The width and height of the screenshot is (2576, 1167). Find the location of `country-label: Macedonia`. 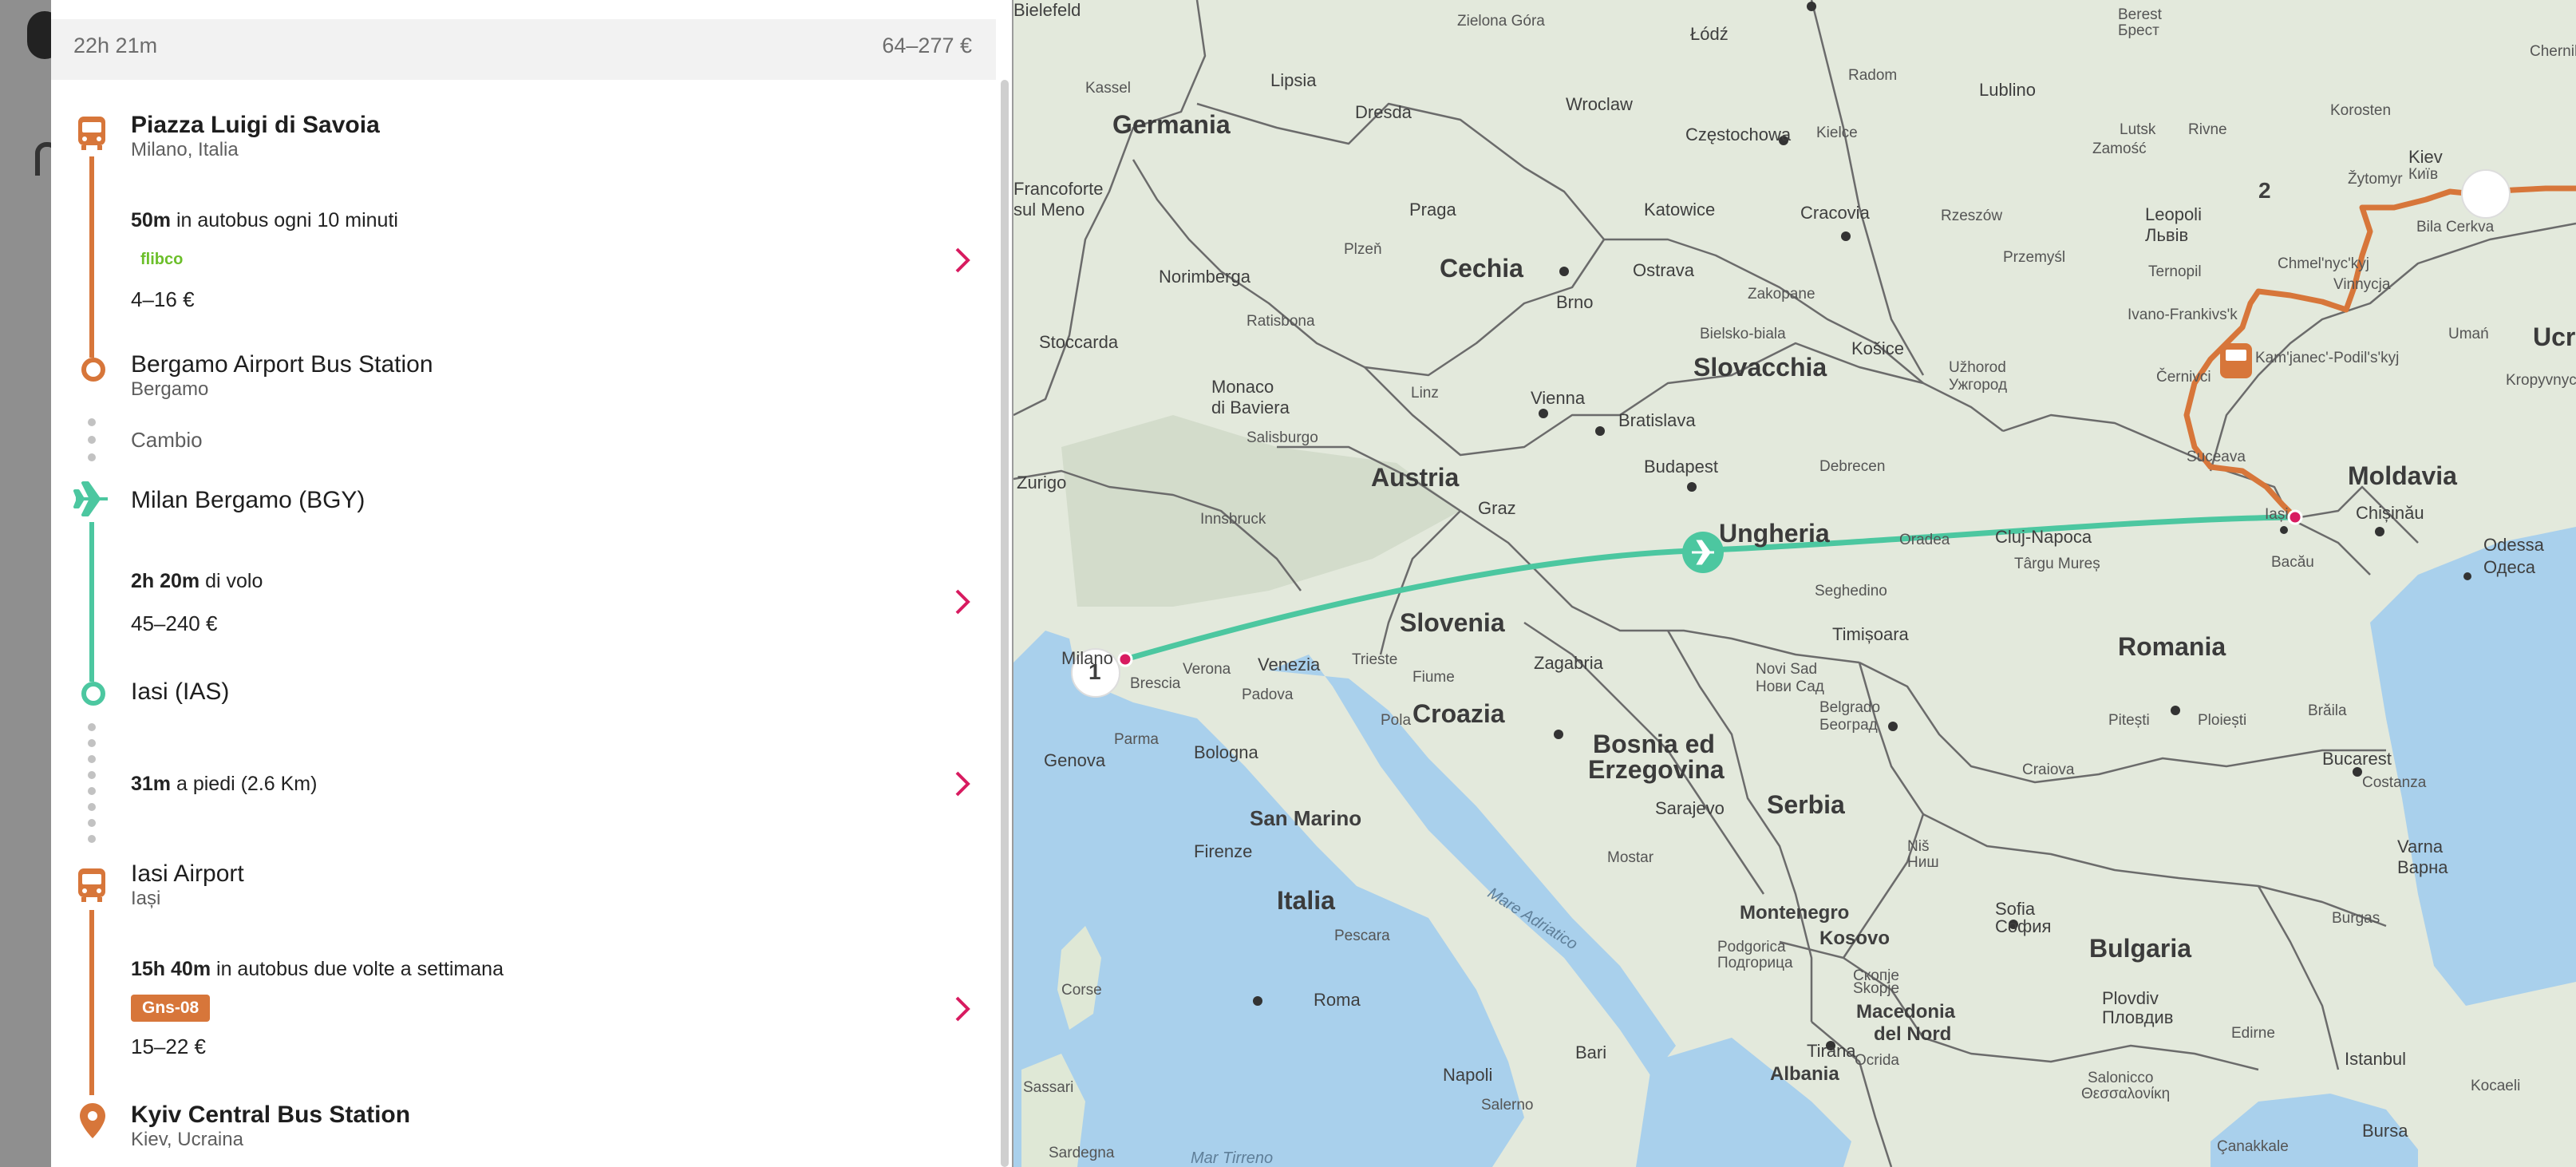

country-label: Macedonia is located at coordinates (1906, 1012).